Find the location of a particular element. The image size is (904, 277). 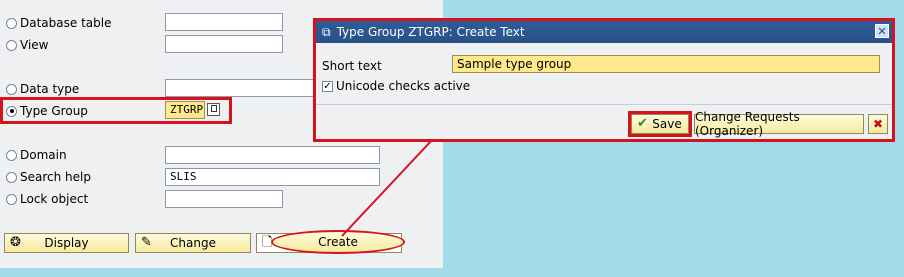

close-icon: ✕ is located at coordinates (882, 31).